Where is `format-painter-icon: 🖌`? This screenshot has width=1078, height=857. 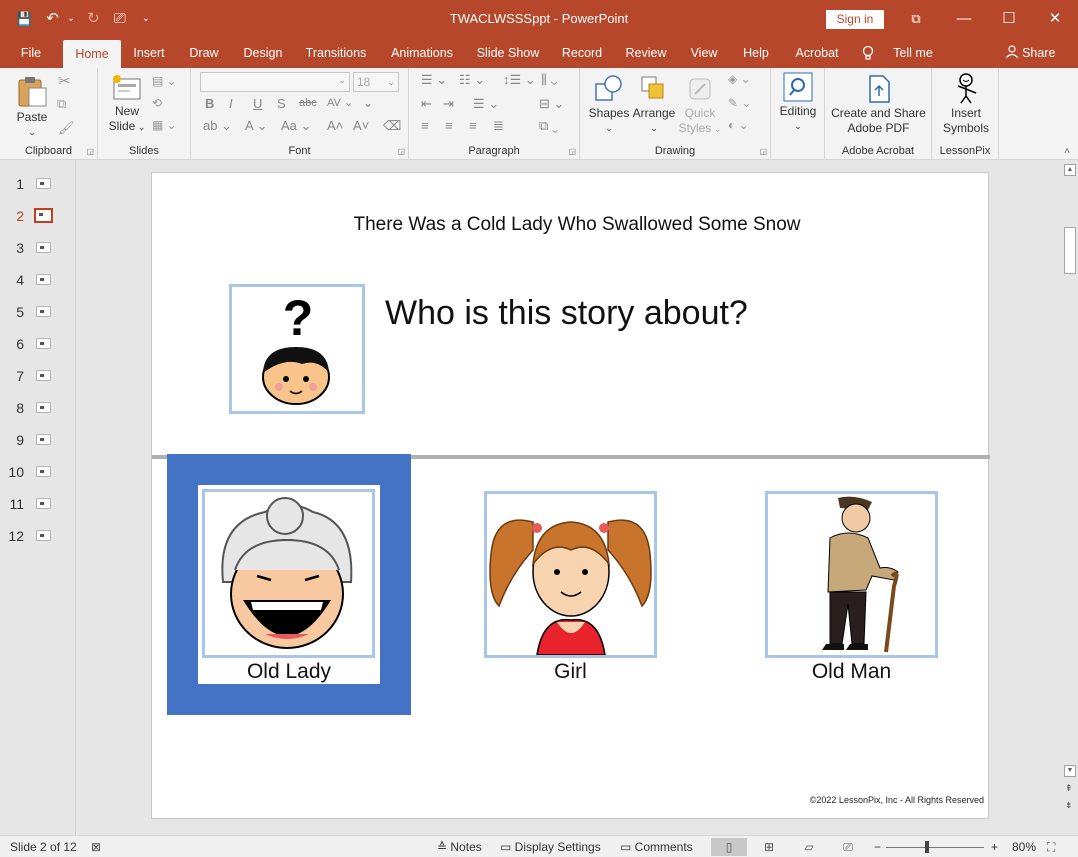 format-painter-icon: 🖌 is located at coordinates (66, 128).